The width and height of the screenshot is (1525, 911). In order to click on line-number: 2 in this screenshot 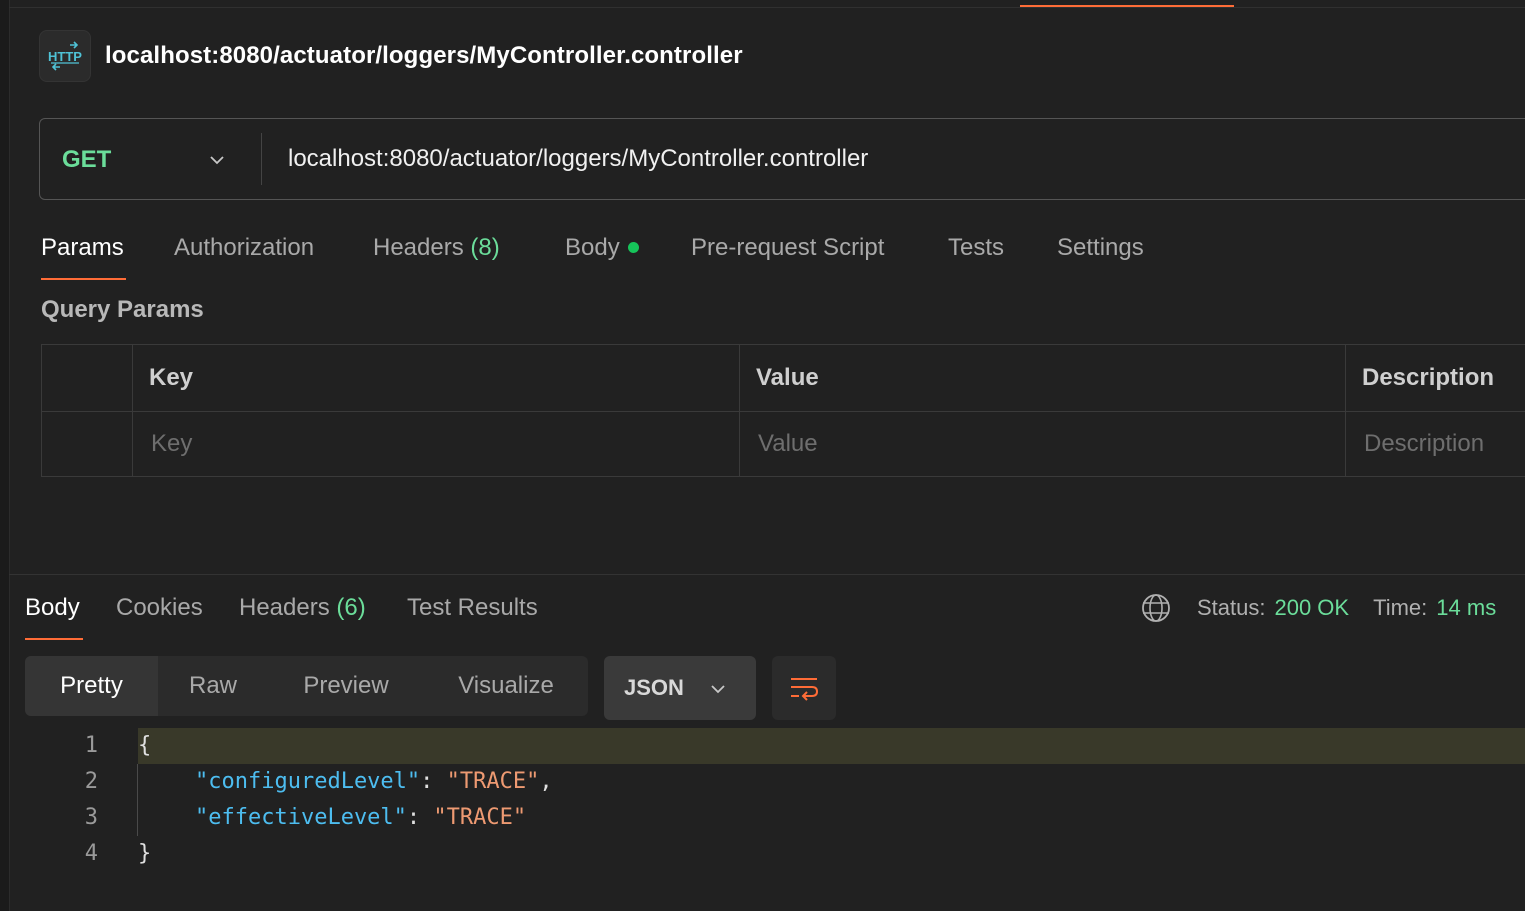, I will do `click(91, 781)`.